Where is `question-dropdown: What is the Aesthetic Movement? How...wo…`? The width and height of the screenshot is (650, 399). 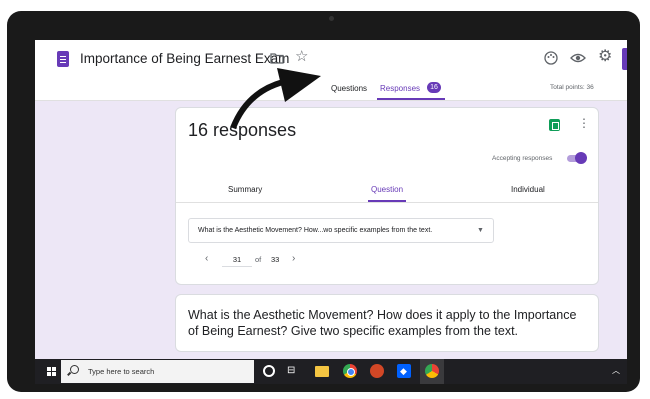 question-dropdown: What is the Aesthetic Movement? How...wo… is located at coordinates (341, 230).